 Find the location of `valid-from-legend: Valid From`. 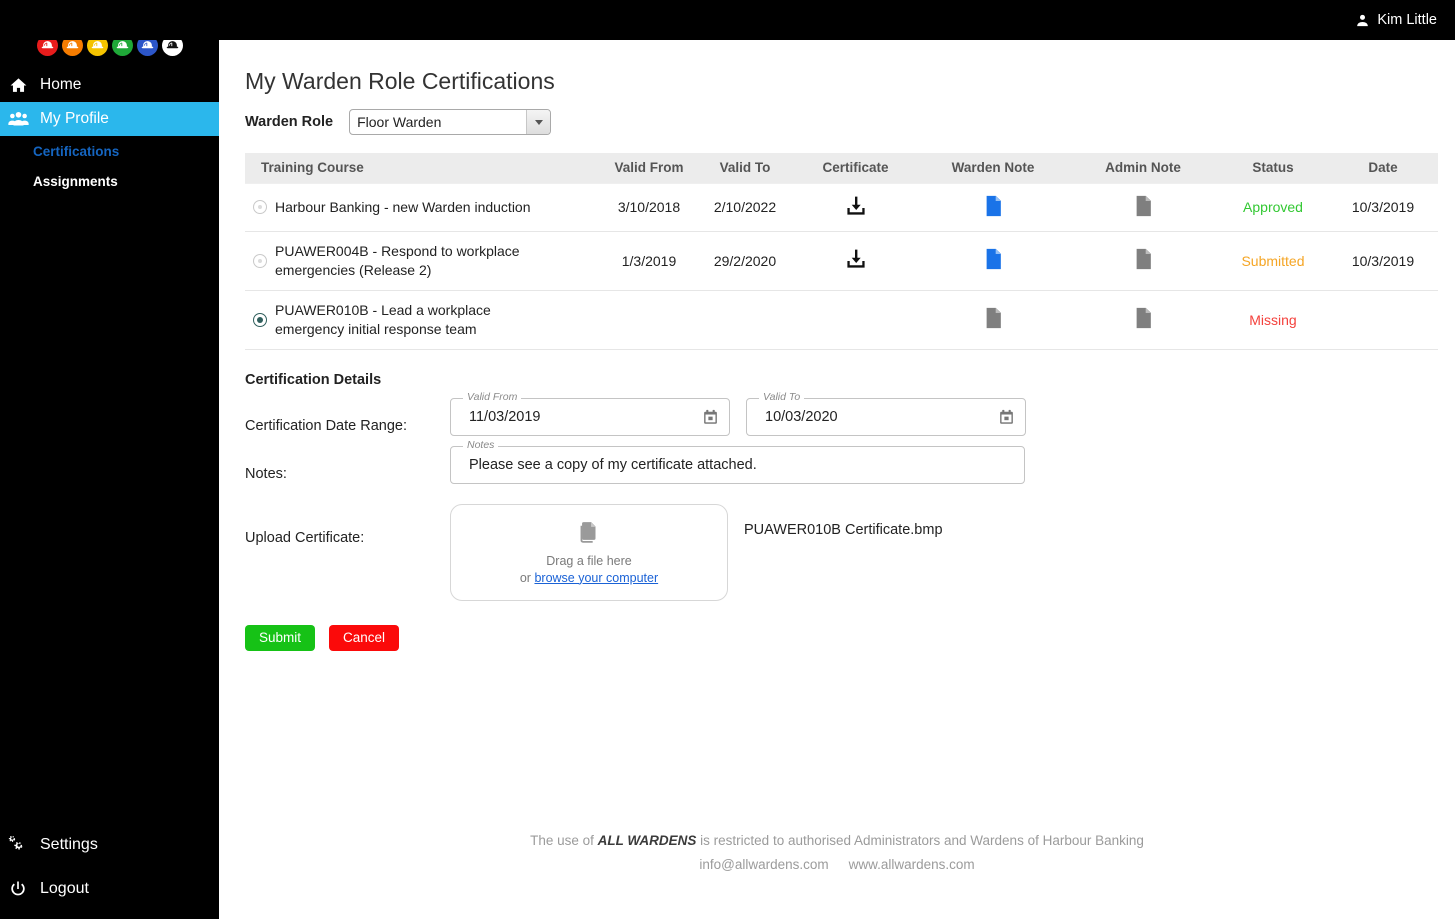

valid-from-legend: Valid From is located at coordinates (492, 396).